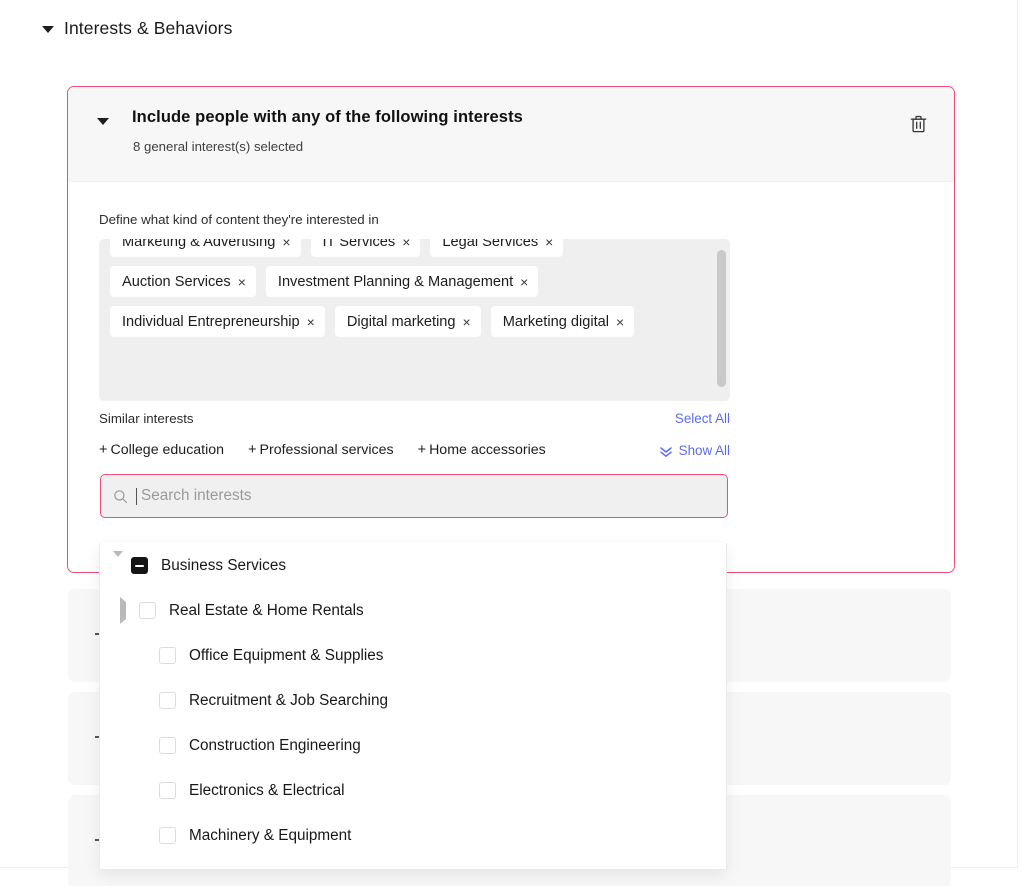 Image resolution: width=1024 pixels, height=886 pixels. I want to click on suggested-interest-label: College education, so click(167, 450).